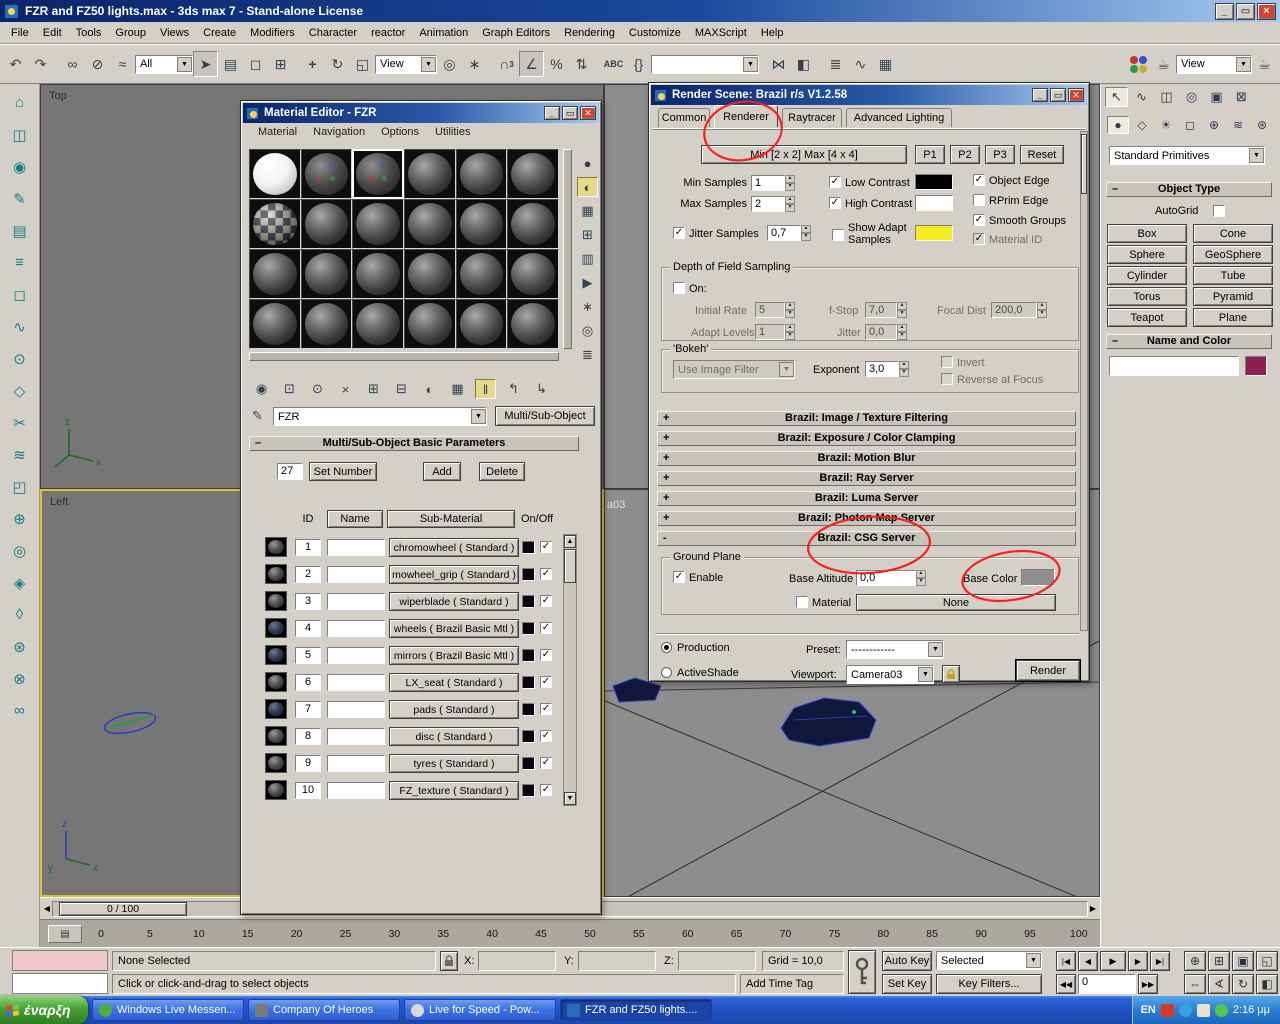 The width and height of the screenshot is (1280, 1024). I want to click on create-animation-icon: ⊗, so click(20, 678).